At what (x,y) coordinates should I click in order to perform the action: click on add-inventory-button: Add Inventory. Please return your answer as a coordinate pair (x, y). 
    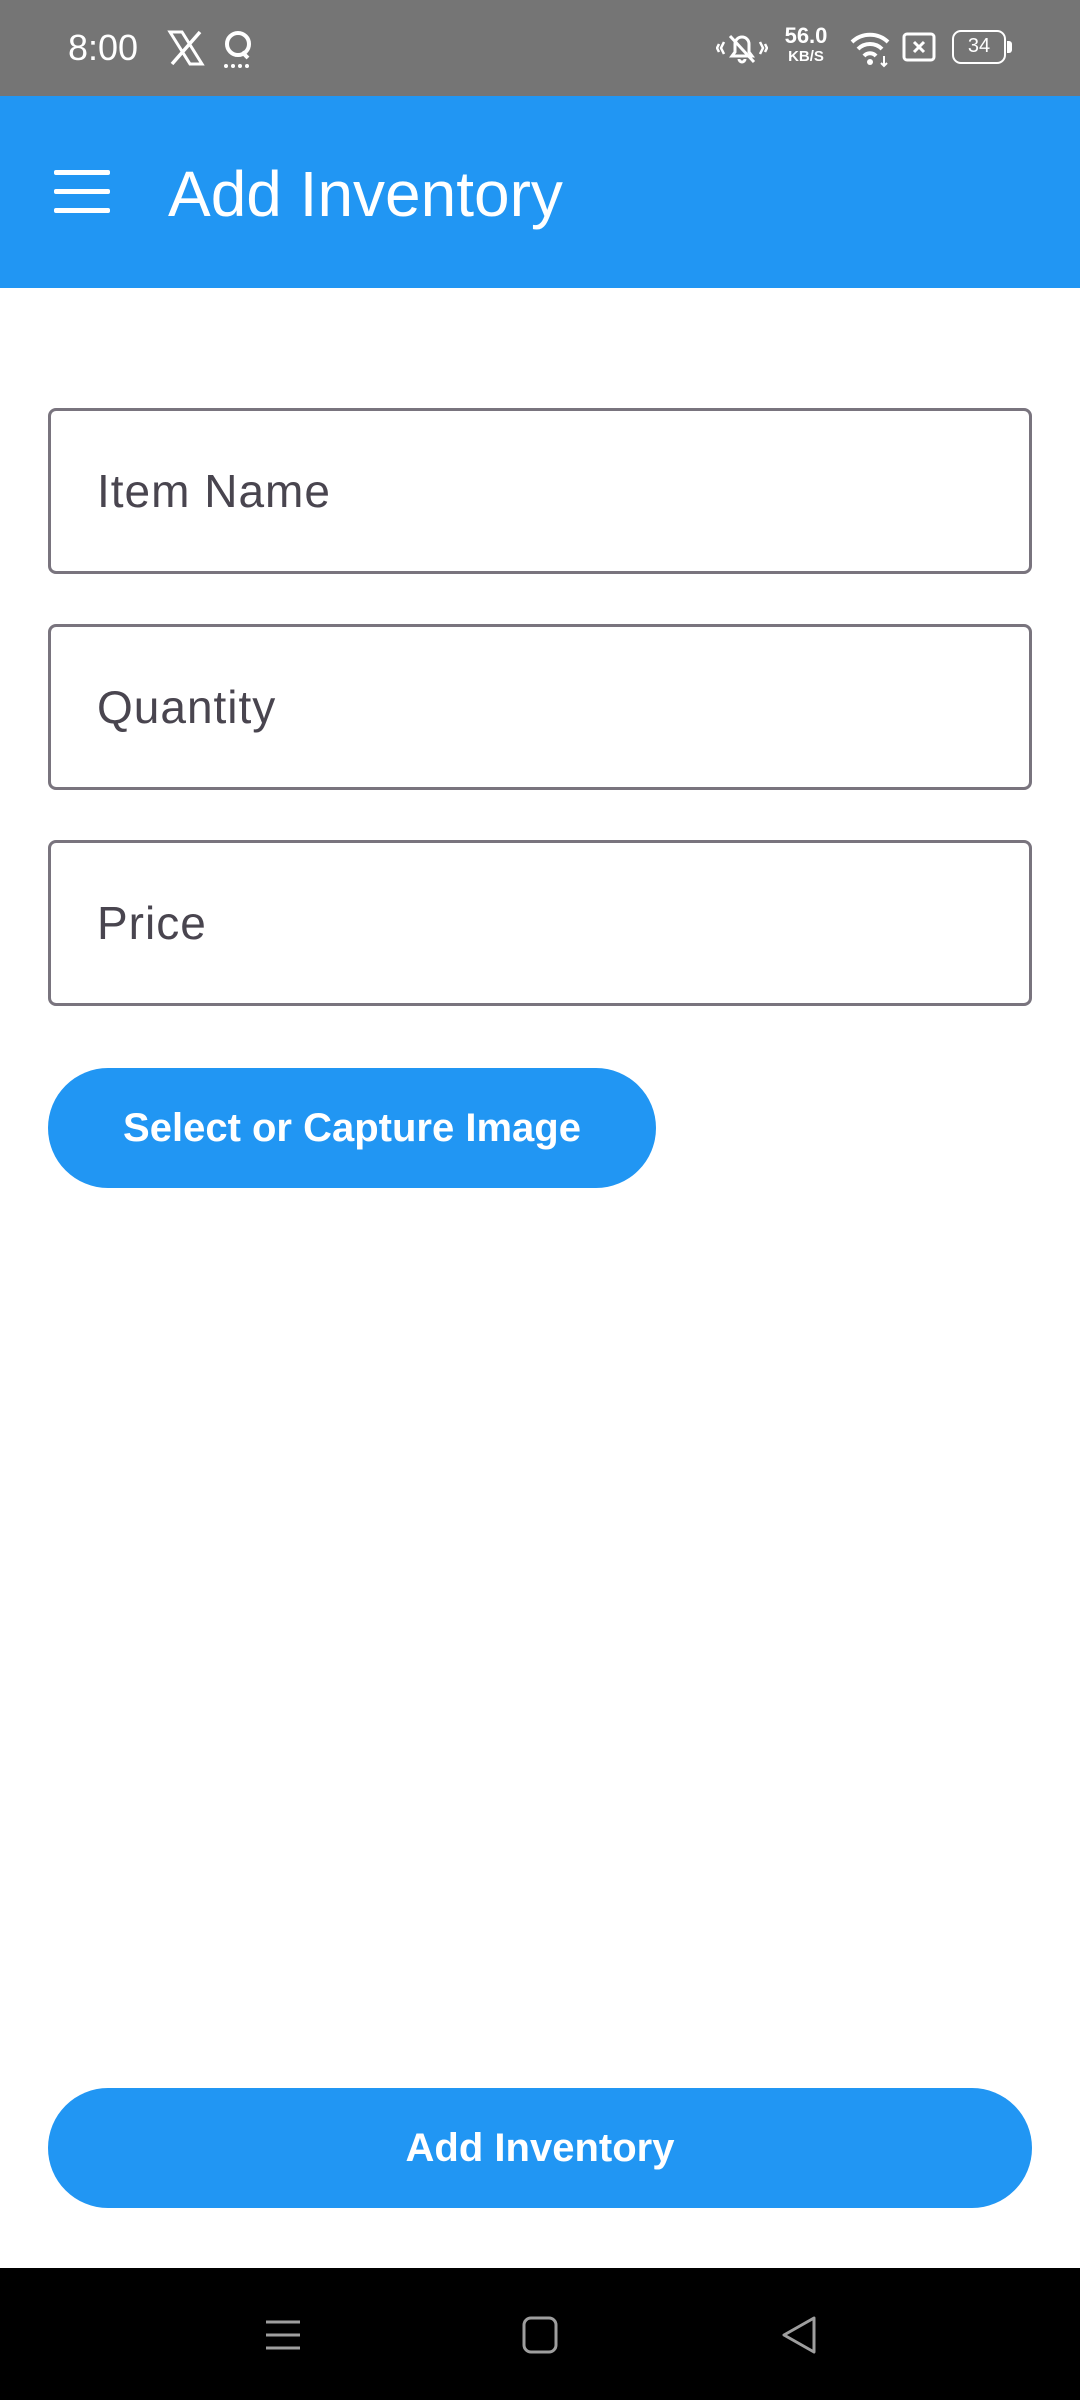
    Looking at the image, I should click on (540, 2148).